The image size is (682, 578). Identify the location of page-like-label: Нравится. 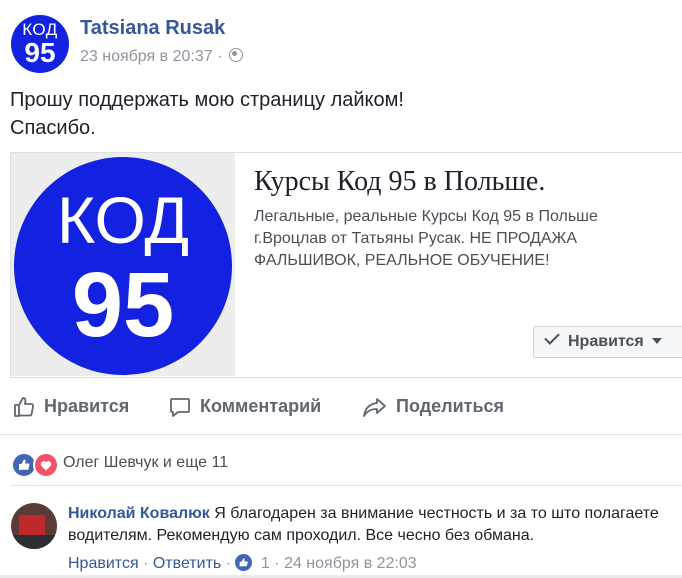
(606, 341).